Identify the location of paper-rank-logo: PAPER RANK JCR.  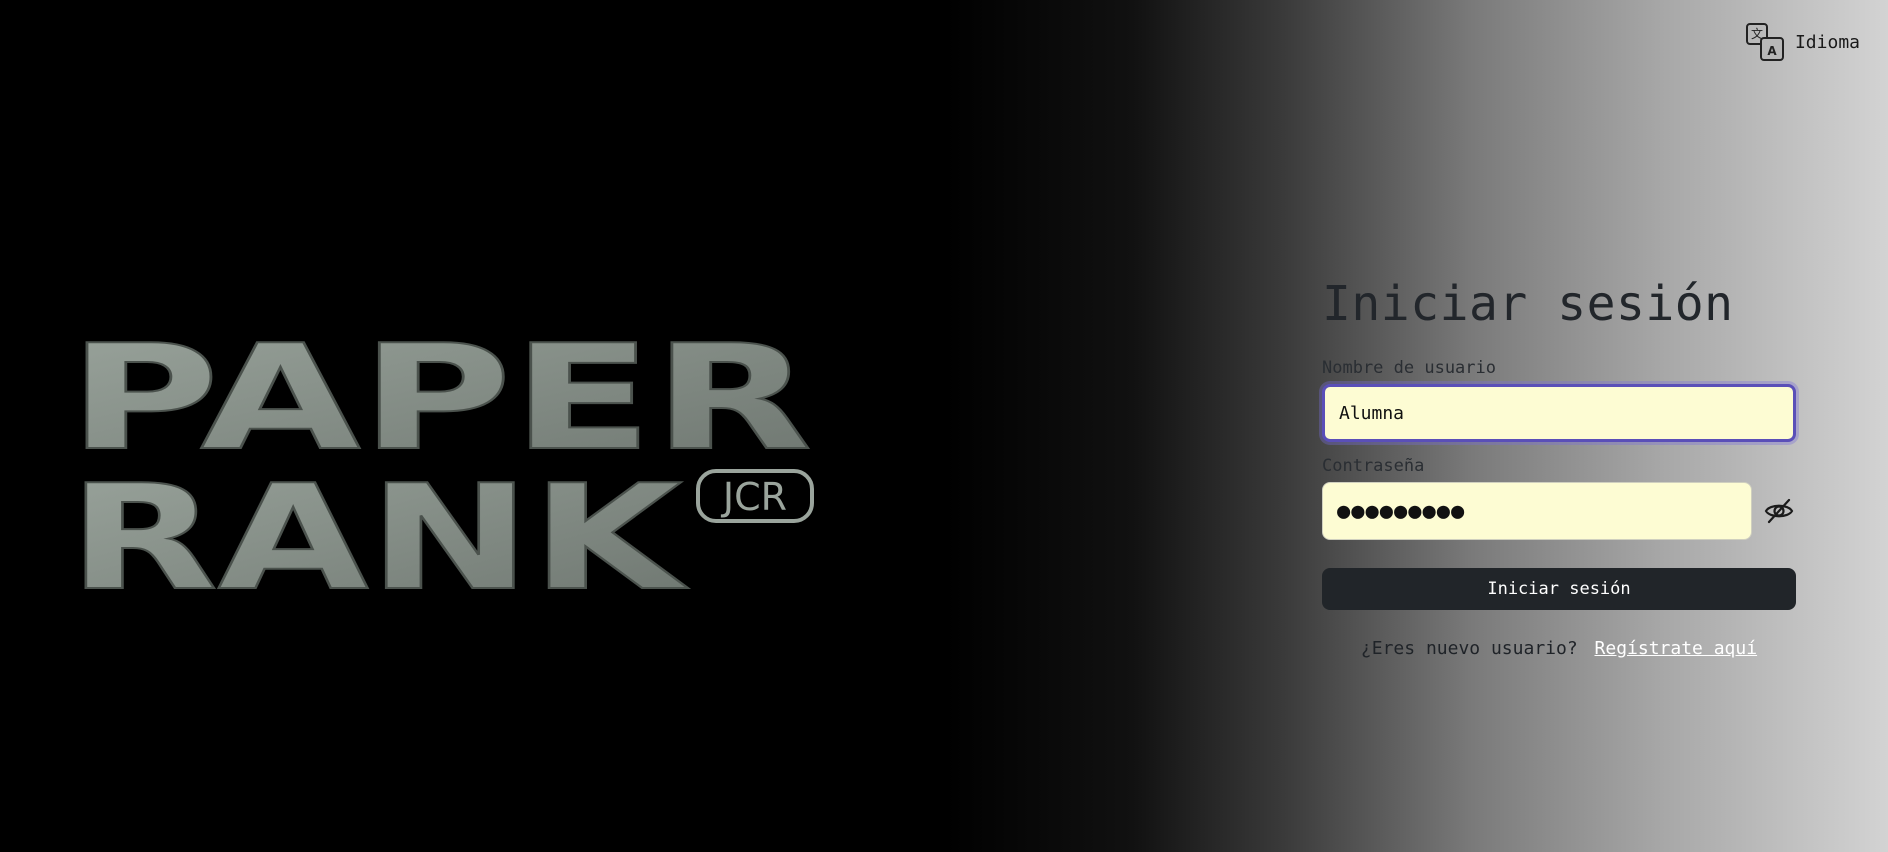
(444, 461).